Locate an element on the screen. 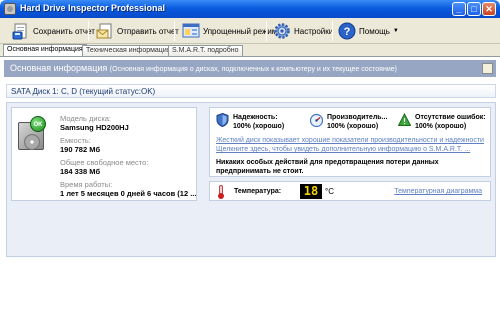 This screenshot has width=500, height=312. warning-triangle-icon is located at coordinates (404, 119).